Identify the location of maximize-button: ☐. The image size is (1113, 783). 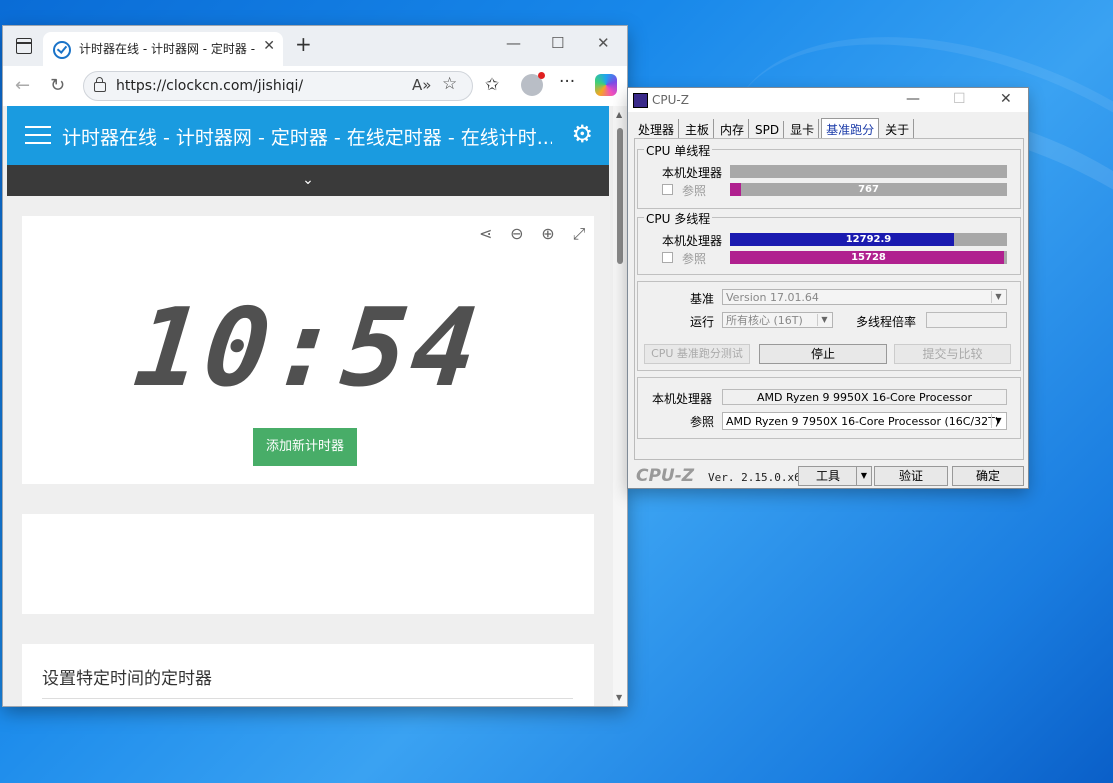
(557, 43).